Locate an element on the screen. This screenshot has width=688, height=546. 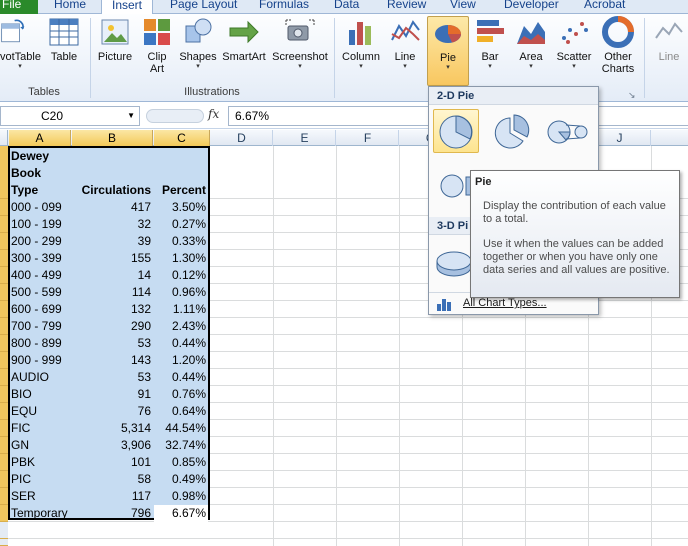
sparkline-line-button: Line is located at coordinates (669, 39).